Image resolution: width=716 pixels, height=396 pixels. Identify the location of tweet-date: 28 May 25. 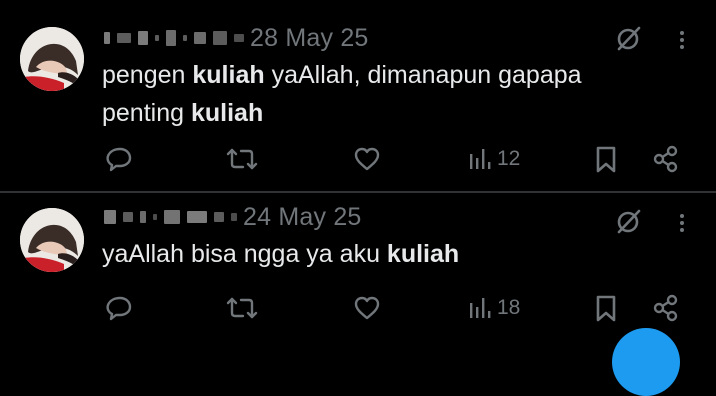
(309, 38).